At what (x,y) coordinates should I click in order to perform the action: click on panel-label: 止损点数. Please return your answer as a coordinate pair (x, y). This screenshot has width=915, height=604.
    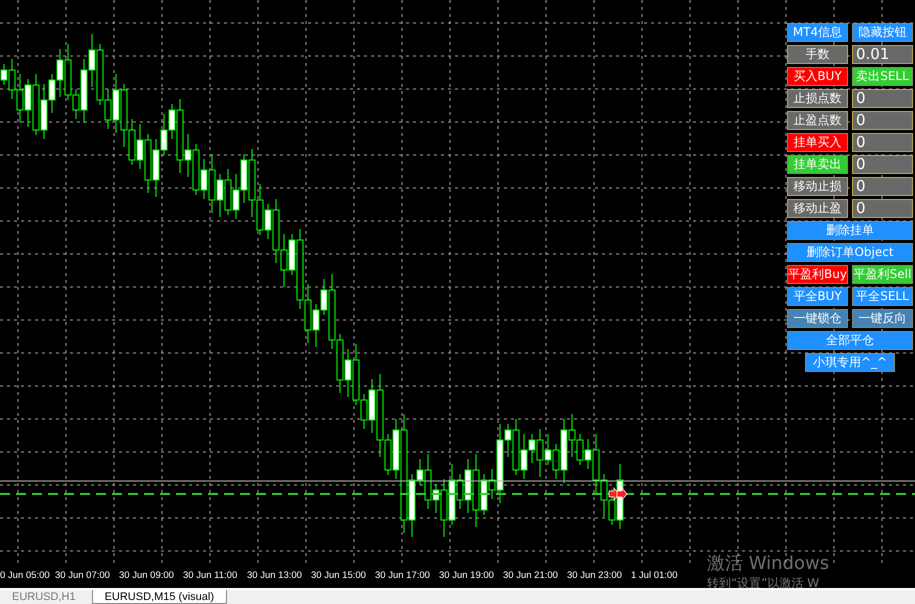
    Looking at the image, I should click on (817, 98).